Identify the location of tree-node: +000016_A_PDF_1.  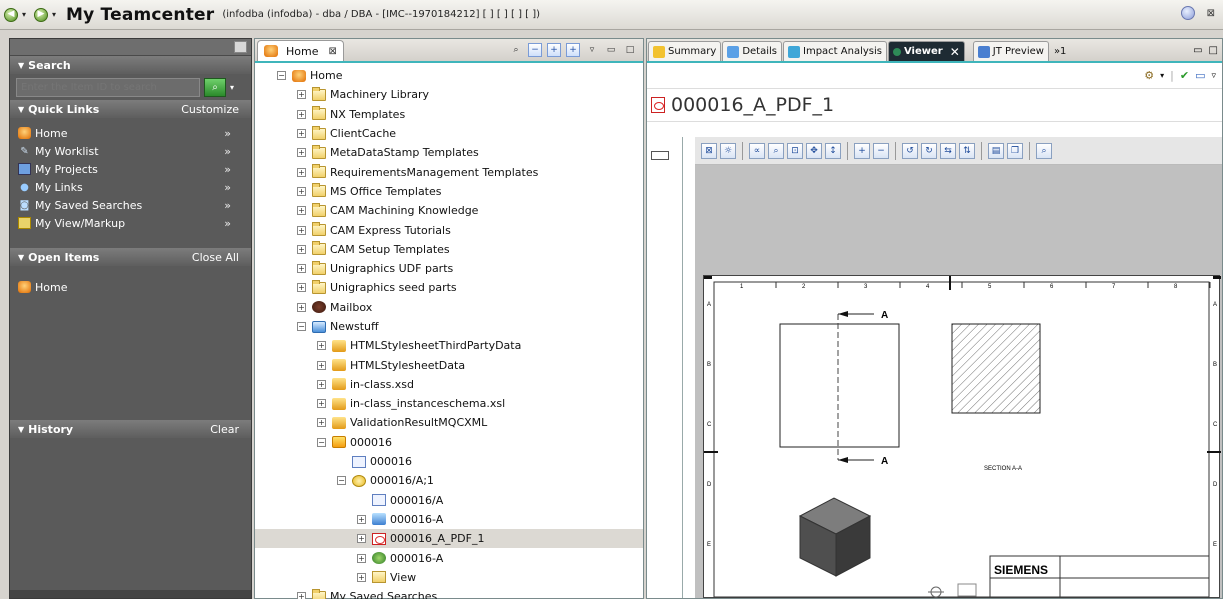
(449, 539).